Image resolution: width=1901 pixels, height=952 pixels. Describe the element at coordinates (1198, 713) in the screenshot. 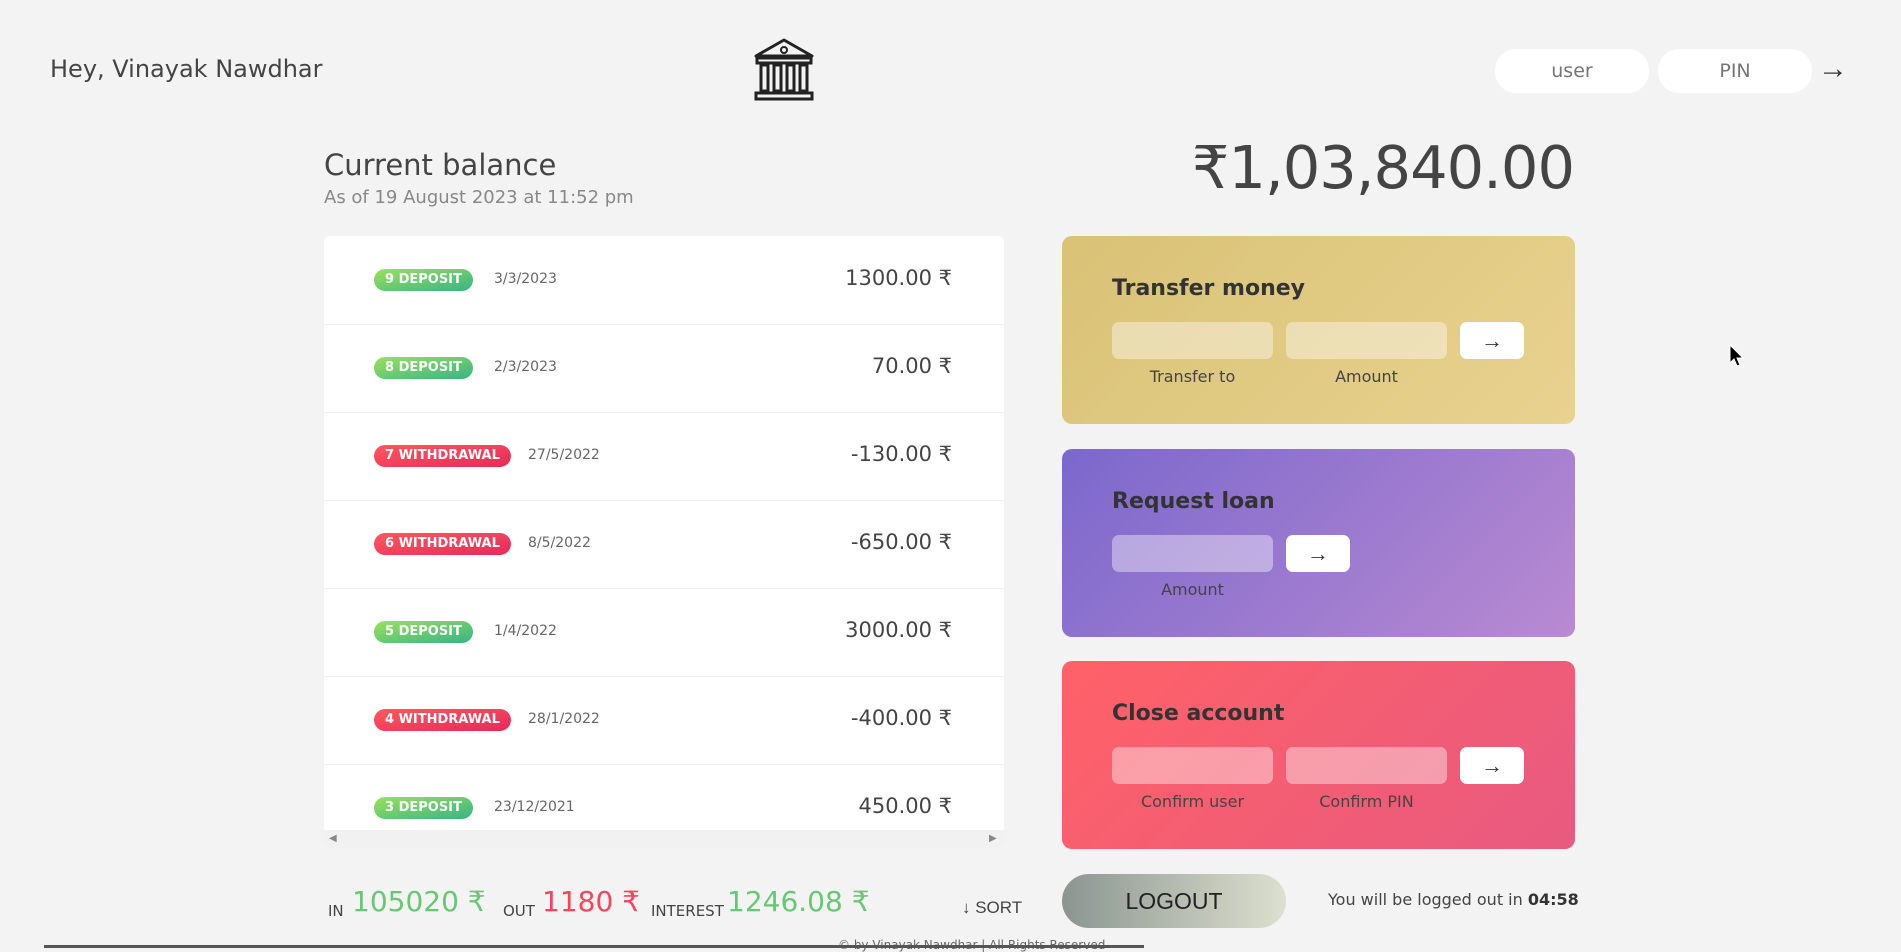

I see `close-title: Close account` at that location.